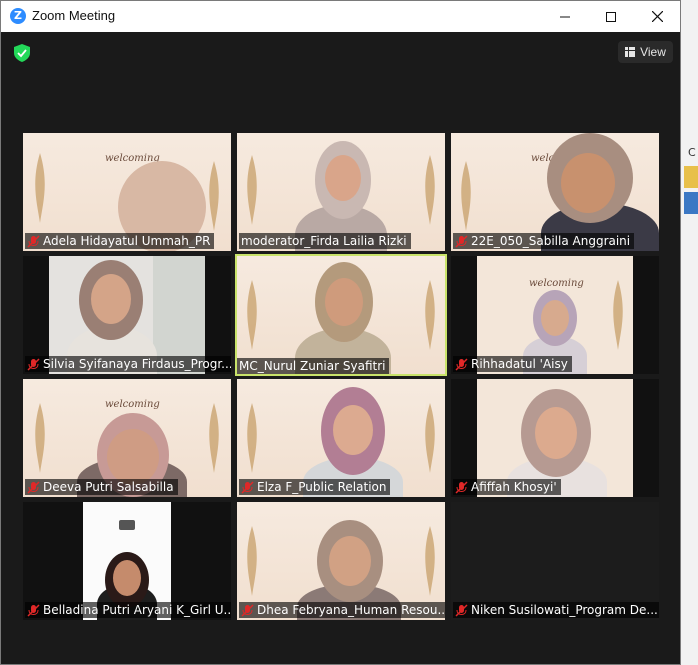  What do you see at coordinates (653, 52) in the screenshot?
I see `view-label: View` at bounding box center [653, 52].